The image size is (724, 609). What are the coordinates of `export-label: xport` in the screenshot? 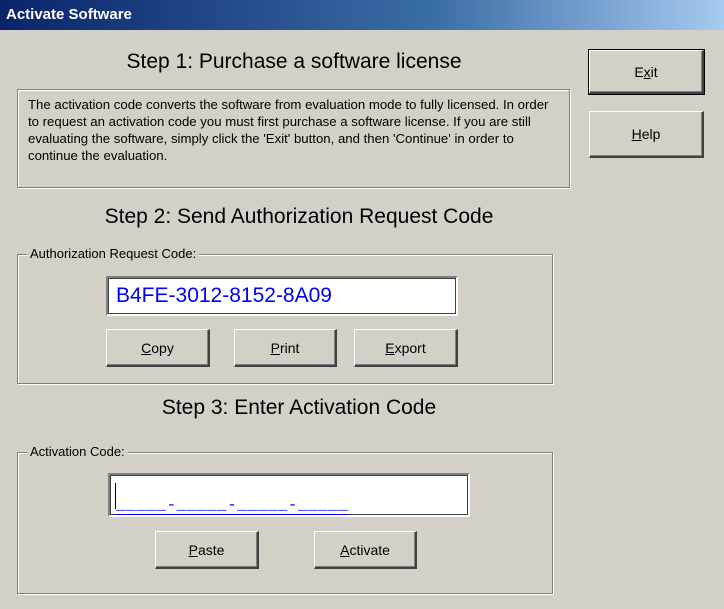 It's located at (410, 347).